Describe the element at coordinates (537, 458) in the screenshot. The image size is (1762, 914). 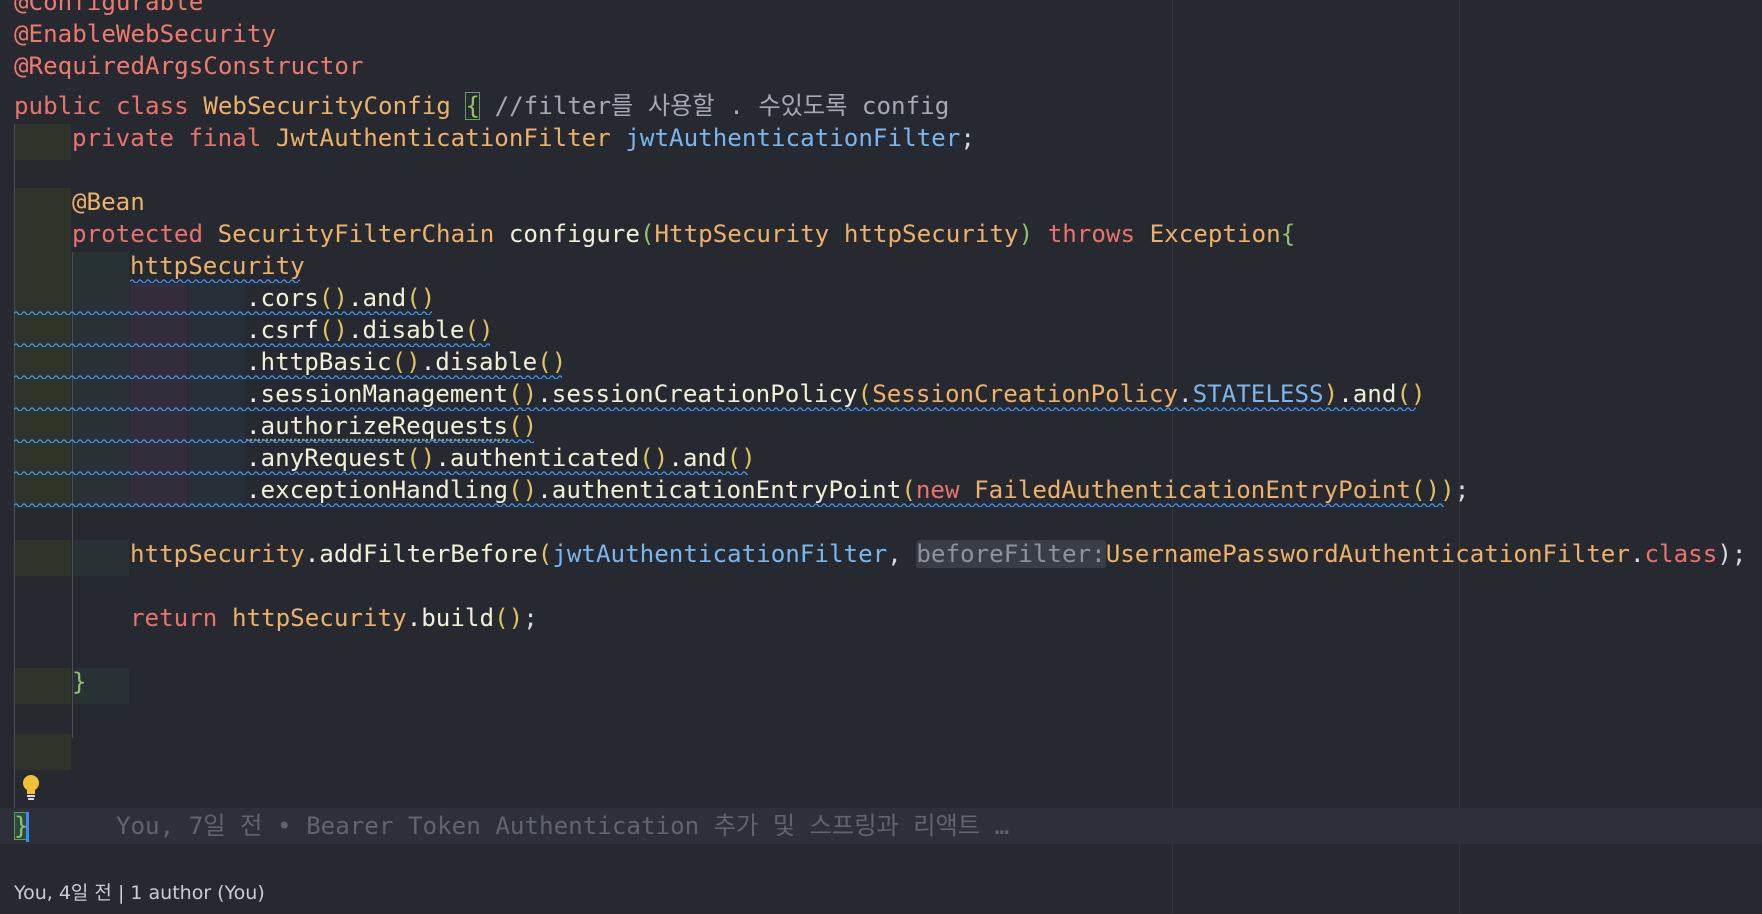
I see `method-call: .authenticated` at that location.